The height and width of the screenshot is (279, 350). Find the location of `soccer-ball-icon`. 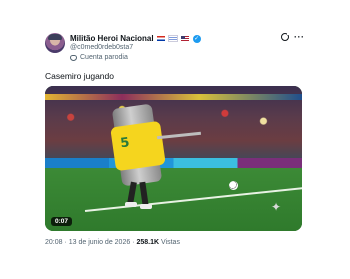

soccer-ball-icon is located at coordinates (233, 185).